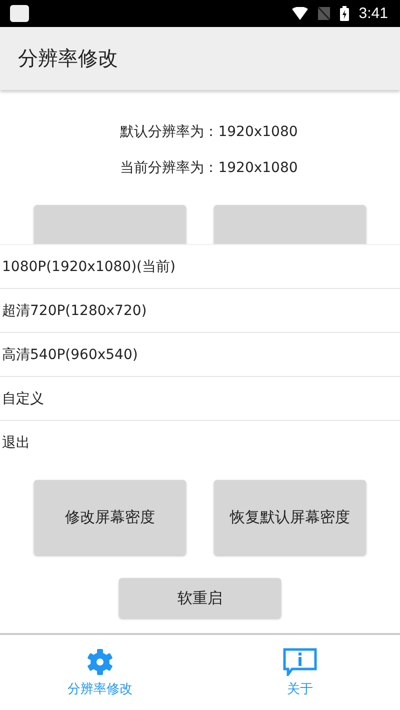  What do you see at coordinates (200, 311) in the screenshot?
I see `menu-item: 超清720P(1280x720)` at bounding box center [200, 311].